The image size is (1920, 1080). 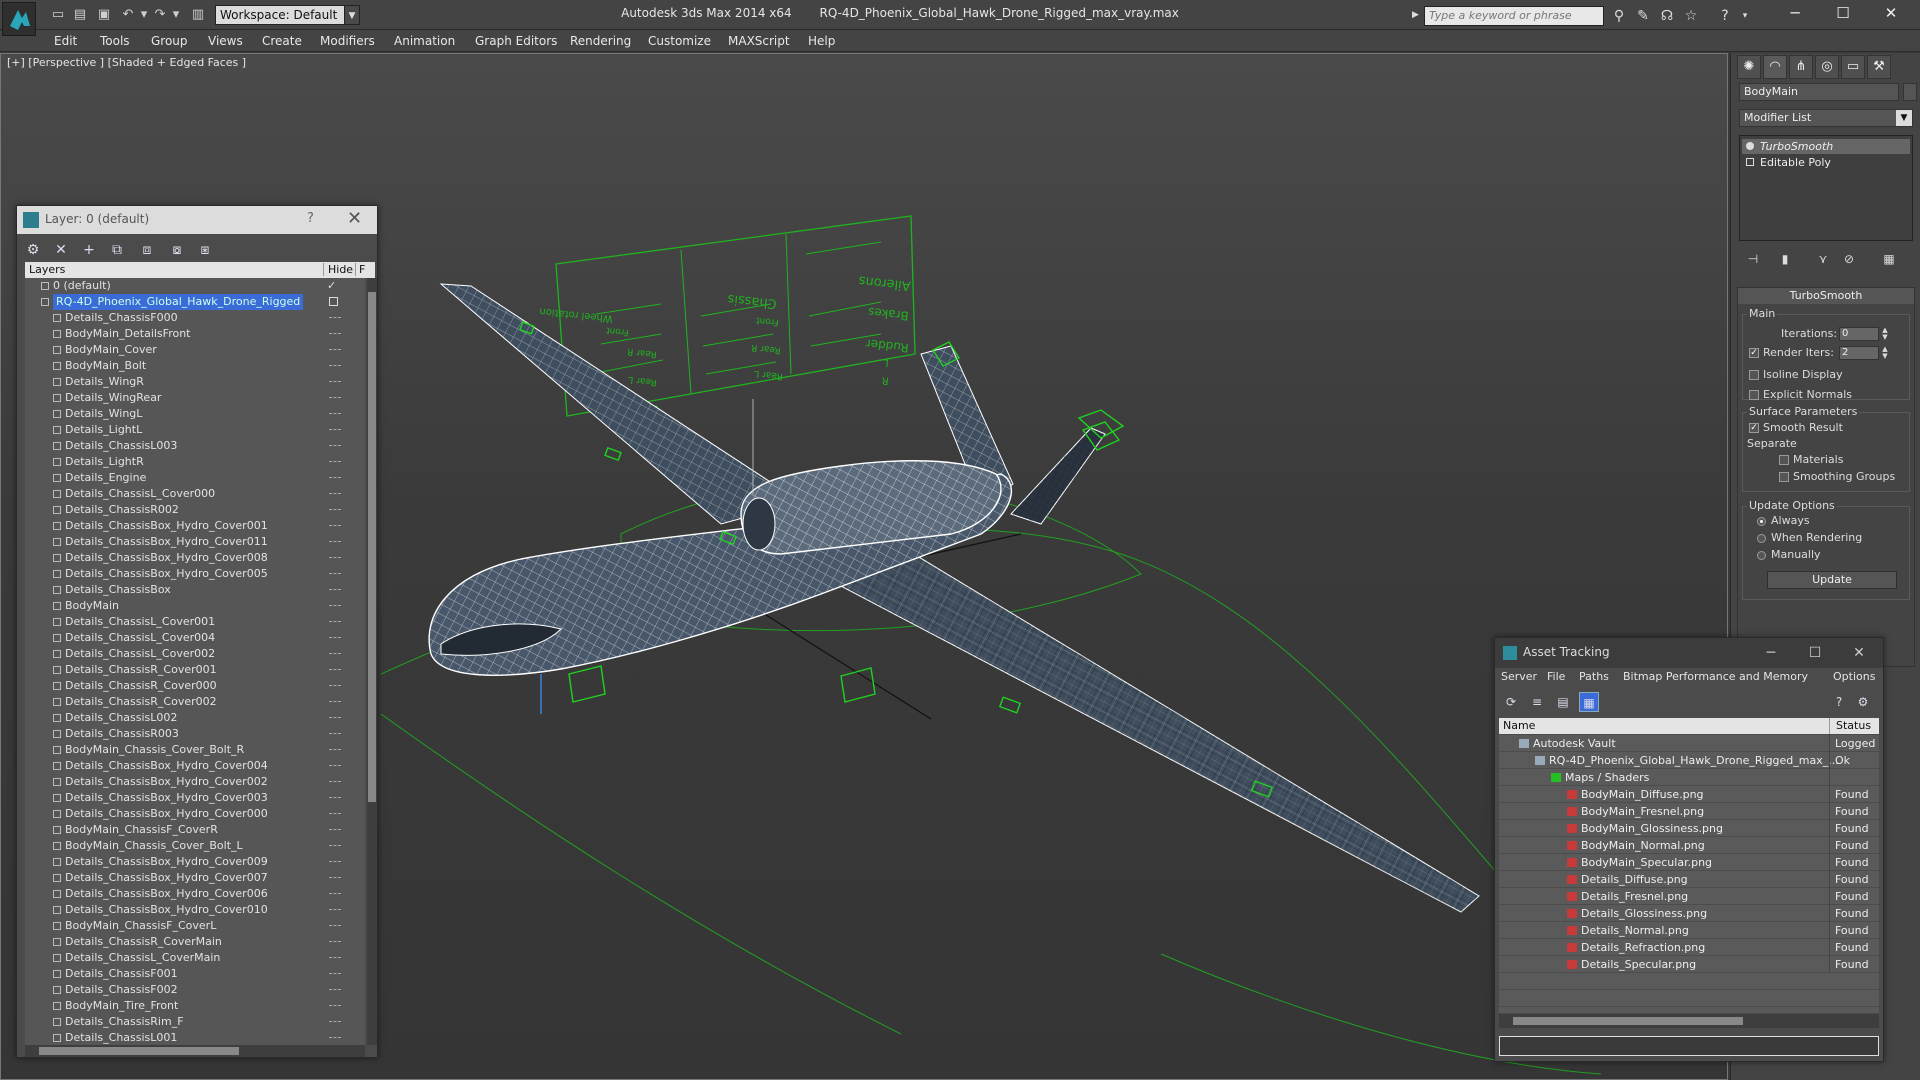 I want to click on asset-row: Details_Normal.png Found, so click(x=1689, y=930).